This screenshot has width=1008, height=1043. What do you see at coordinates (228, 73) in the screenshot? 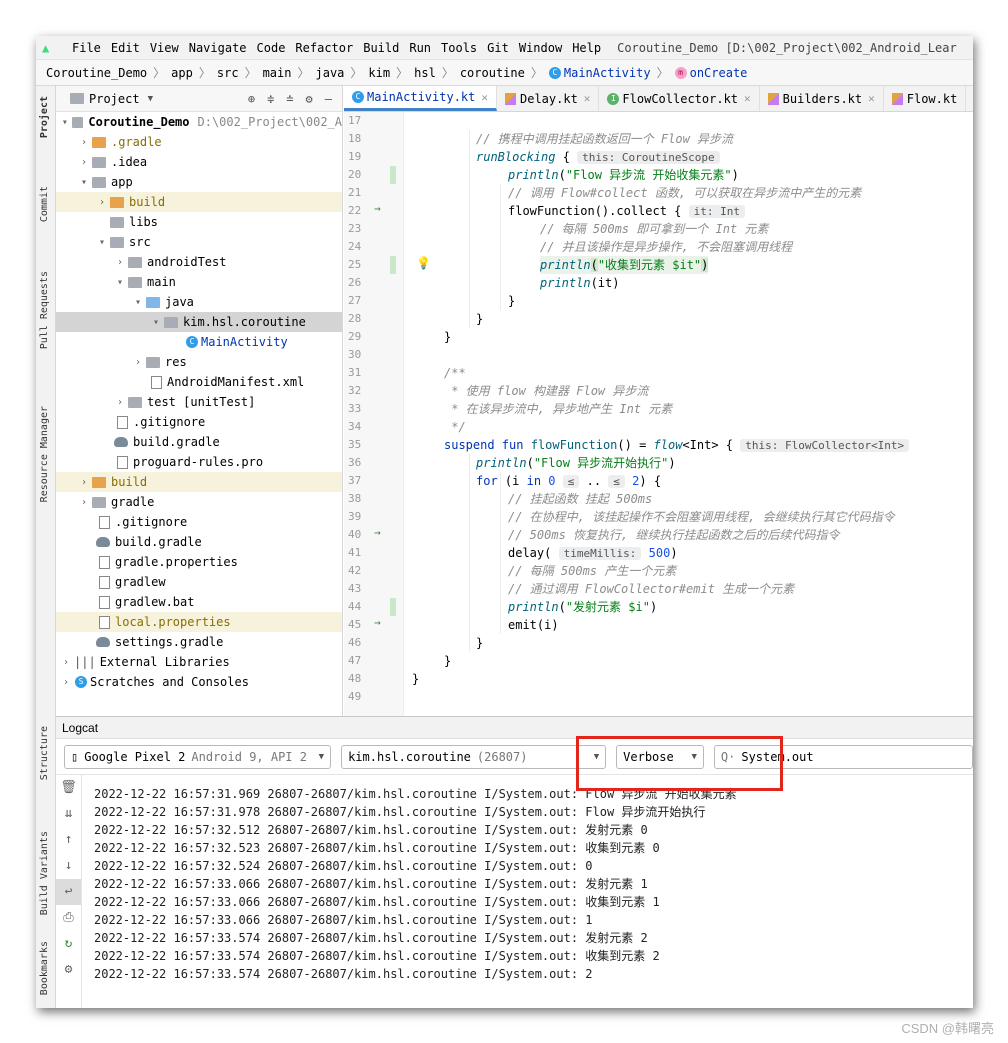
I see `breadcrumb-item: src` at bounding box center [228, 73].